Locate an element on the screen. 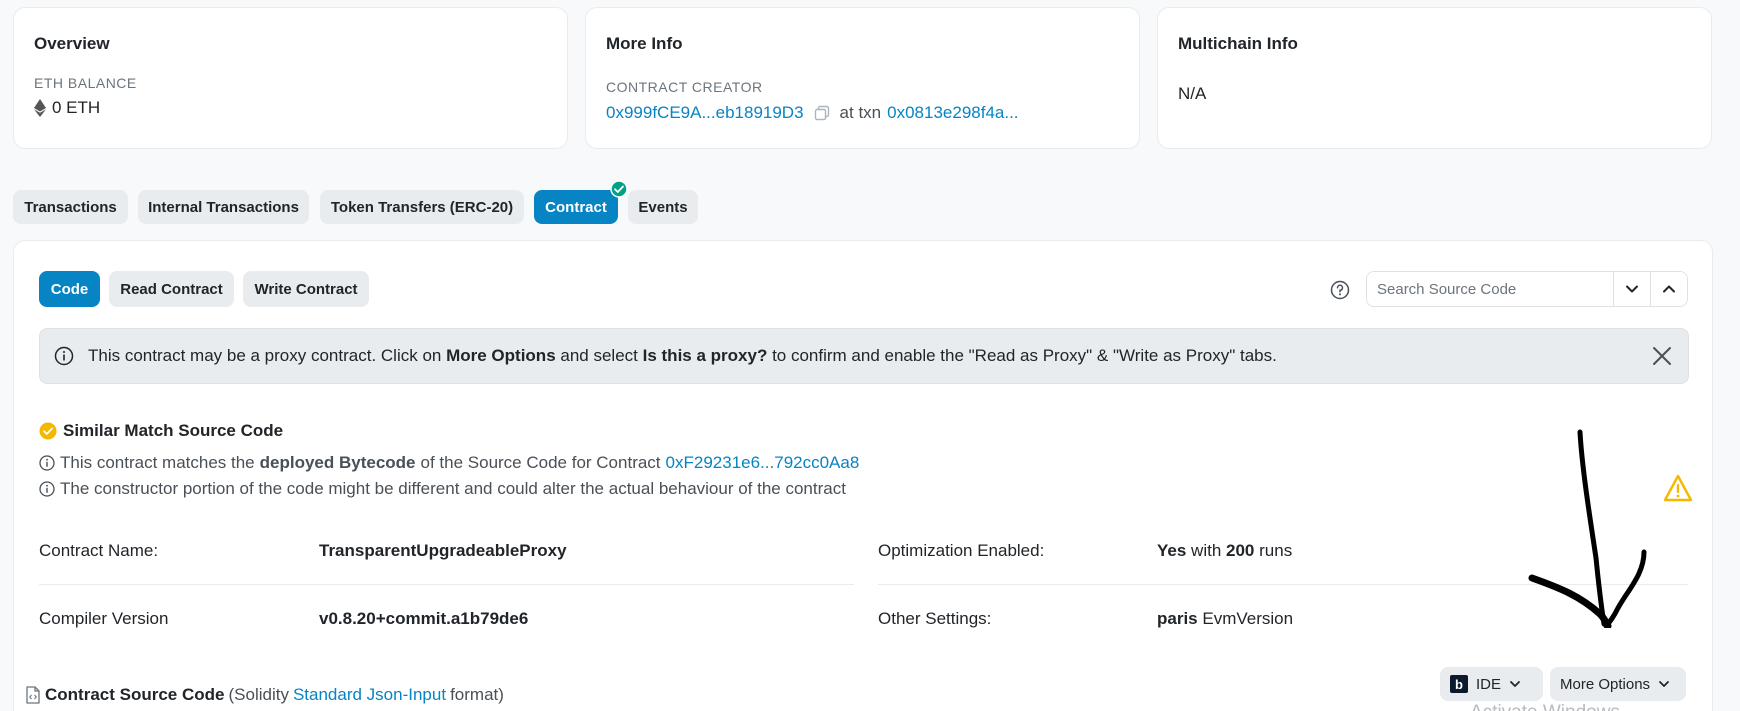 The height and width of the screenshot is (711, 1740). multichain-card: Multichain Info N/A is located at coordinates (1434, 78).